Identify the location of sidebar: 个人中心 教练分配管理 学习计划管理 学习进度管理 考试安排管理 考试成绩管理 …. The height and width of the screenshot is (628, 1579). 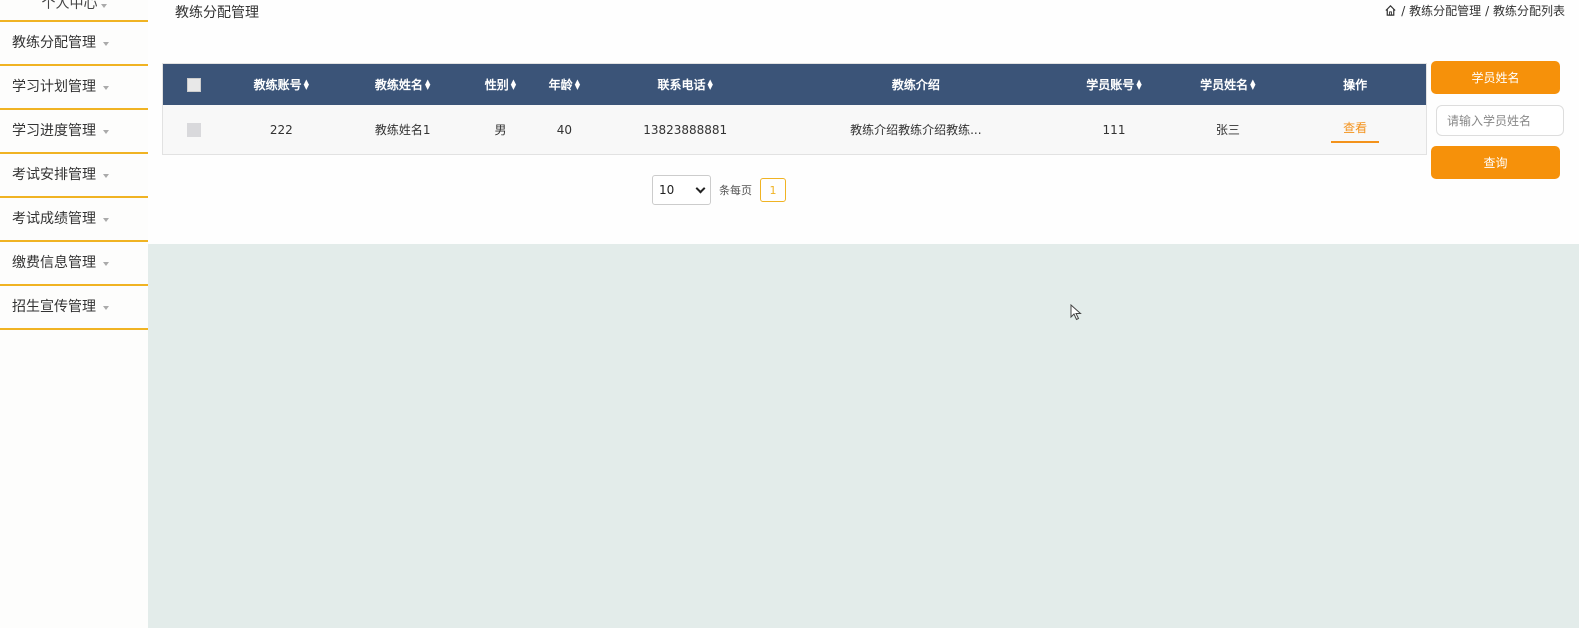
(74, 314).